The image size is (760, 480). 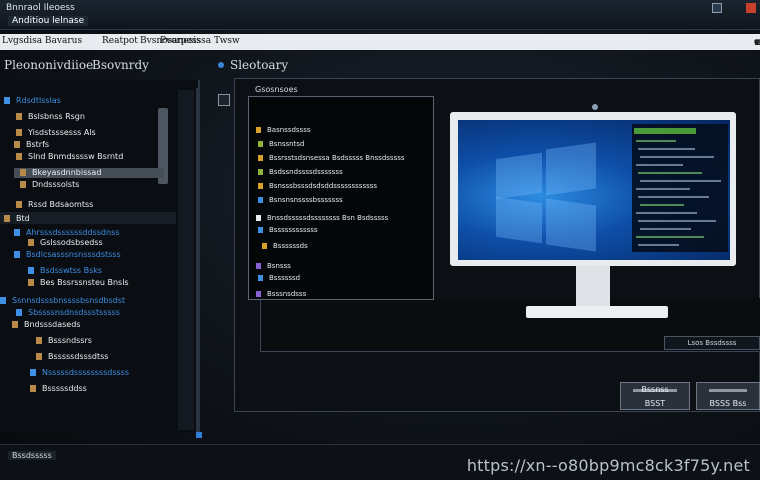 I want to click on resize-handle, so click(x=199, y=435).